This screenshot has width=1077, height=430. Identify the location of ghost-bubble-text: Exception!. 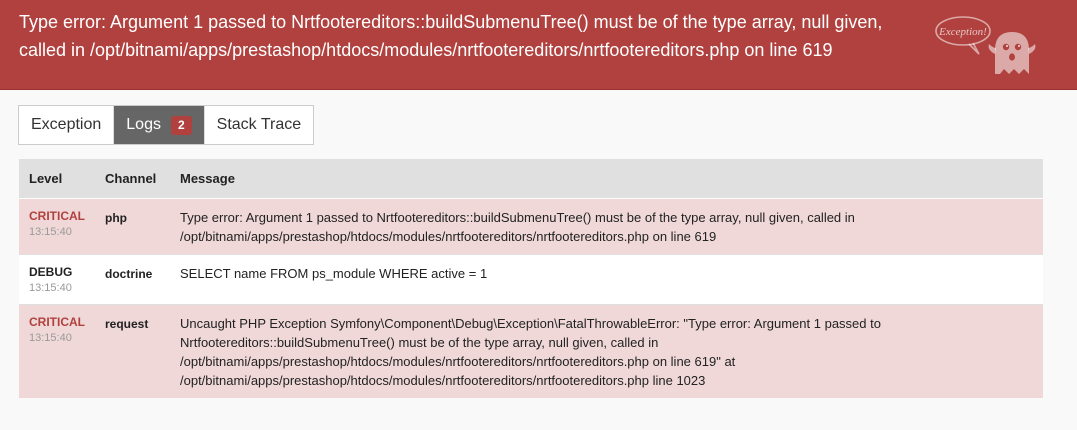
(962, 32).